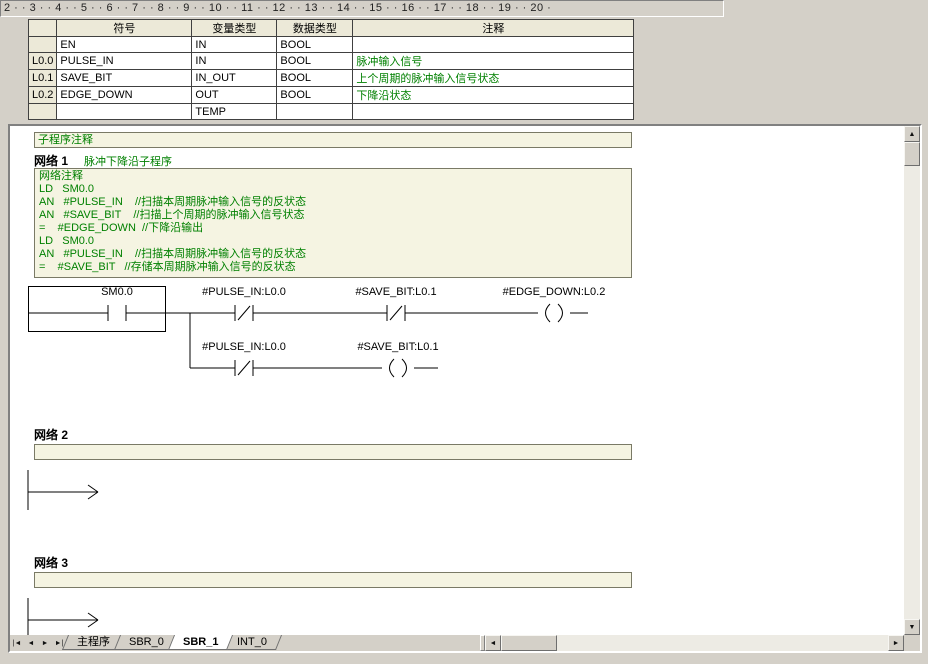  Describe the element at coordinates (554, 304) in the screenshot. I see `coil-edge-down: #EDGE_DOWN:L0.2` at that location.